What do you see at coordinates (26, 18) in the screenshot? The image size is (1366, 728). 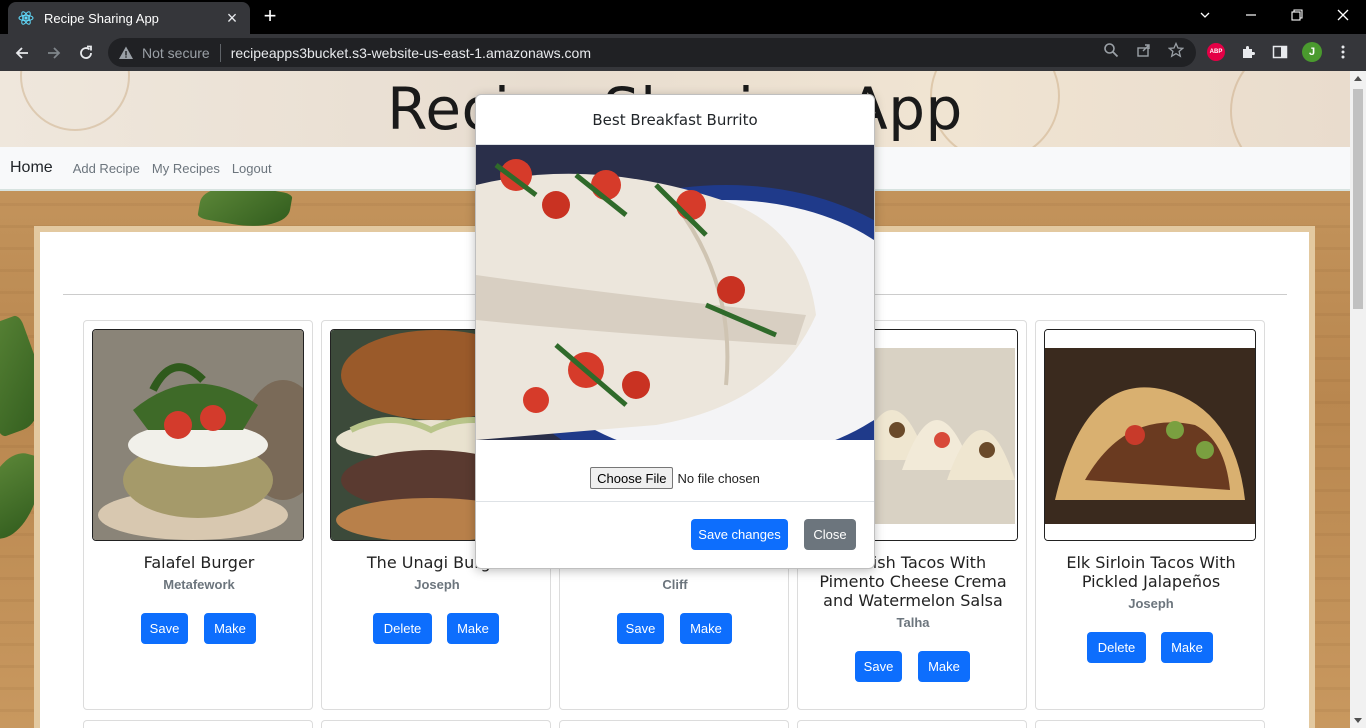 I see `react-icon` at bounding box center [26, 18].